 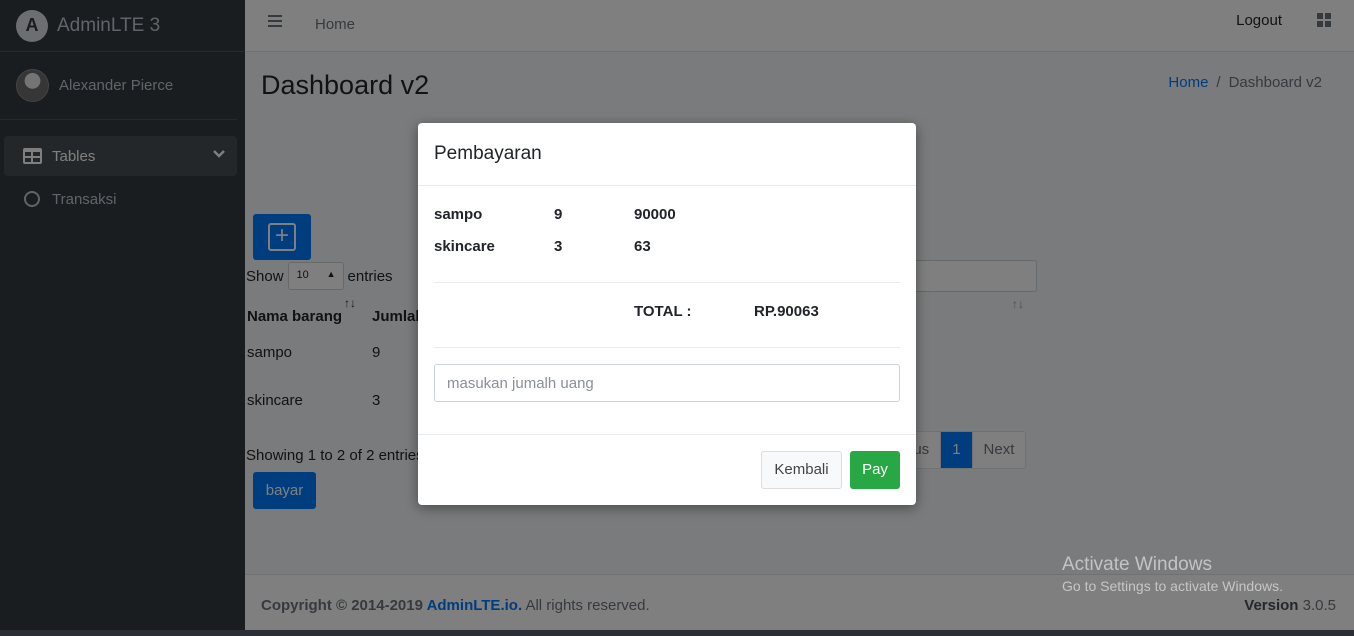 What do you see at coordinates (663, 311) in the screenshot?
I see `total-label: TOTAL :` at bounding box center [663, 311].